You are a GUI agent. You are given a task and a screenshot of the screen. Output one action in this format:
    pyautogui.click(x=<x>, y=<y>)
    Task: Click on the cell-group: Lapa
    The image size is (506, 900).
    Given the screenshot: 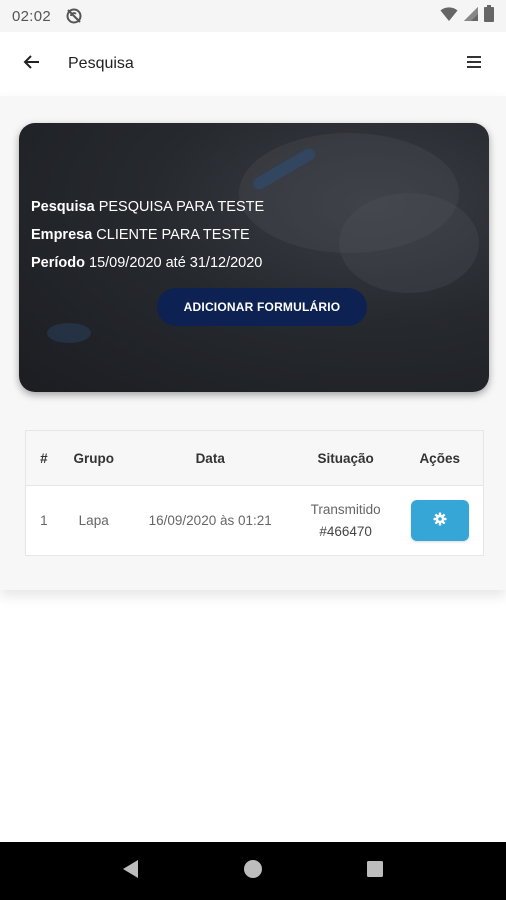 What is the action you would take?
    pyautogui.click(x=93, y=520)
    